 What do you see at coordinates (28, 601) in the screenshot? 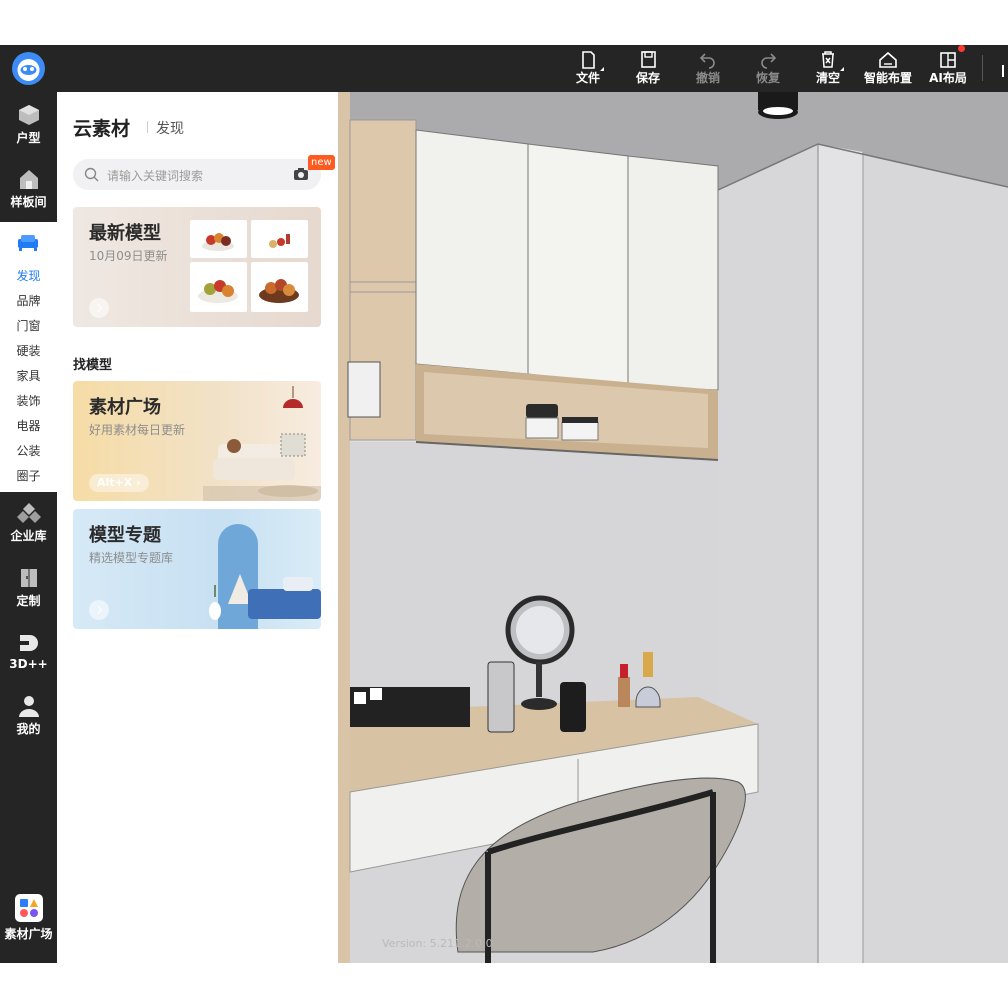
I see `nav-custom-label: 定制` at bounding box center [28, 601].